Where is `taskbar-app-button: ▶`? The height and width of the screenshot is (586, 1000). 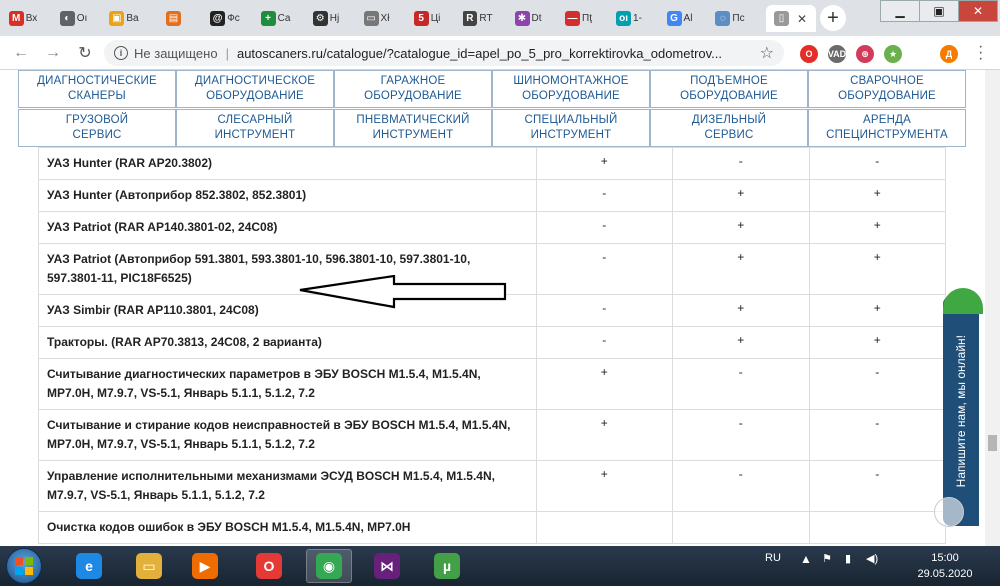
taskbar-app-button: ▶ is located at coordinates (205, 566).